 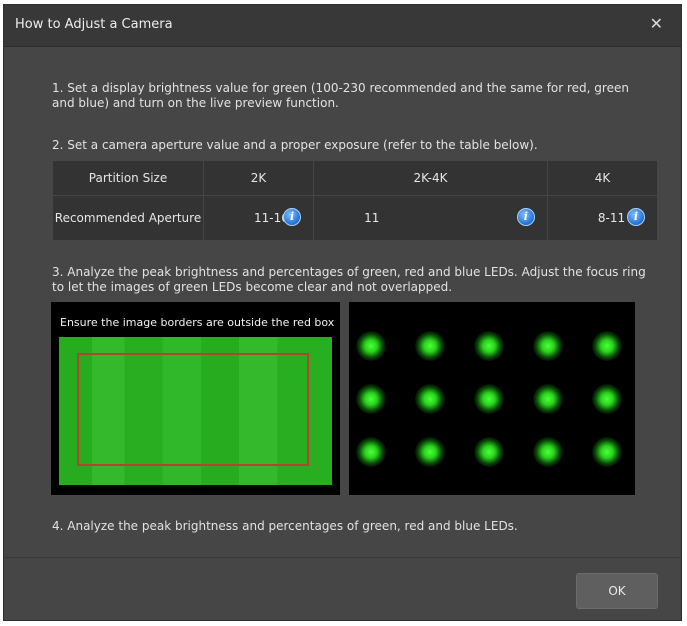 What do you see at coordinates (430, 218) in the screenshot?
I see `aperture-cell-2k-4k: 11 i` at bounding box center [430, 218].